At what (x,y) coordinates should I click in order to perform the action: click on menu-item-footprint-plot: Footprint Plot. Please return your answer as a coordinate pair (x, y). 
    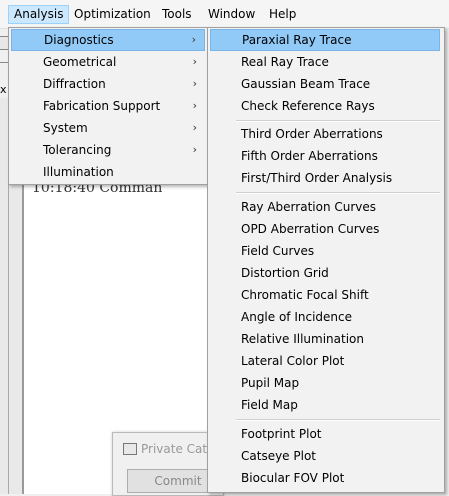
    Looking at the image, I should click on (325, 434).